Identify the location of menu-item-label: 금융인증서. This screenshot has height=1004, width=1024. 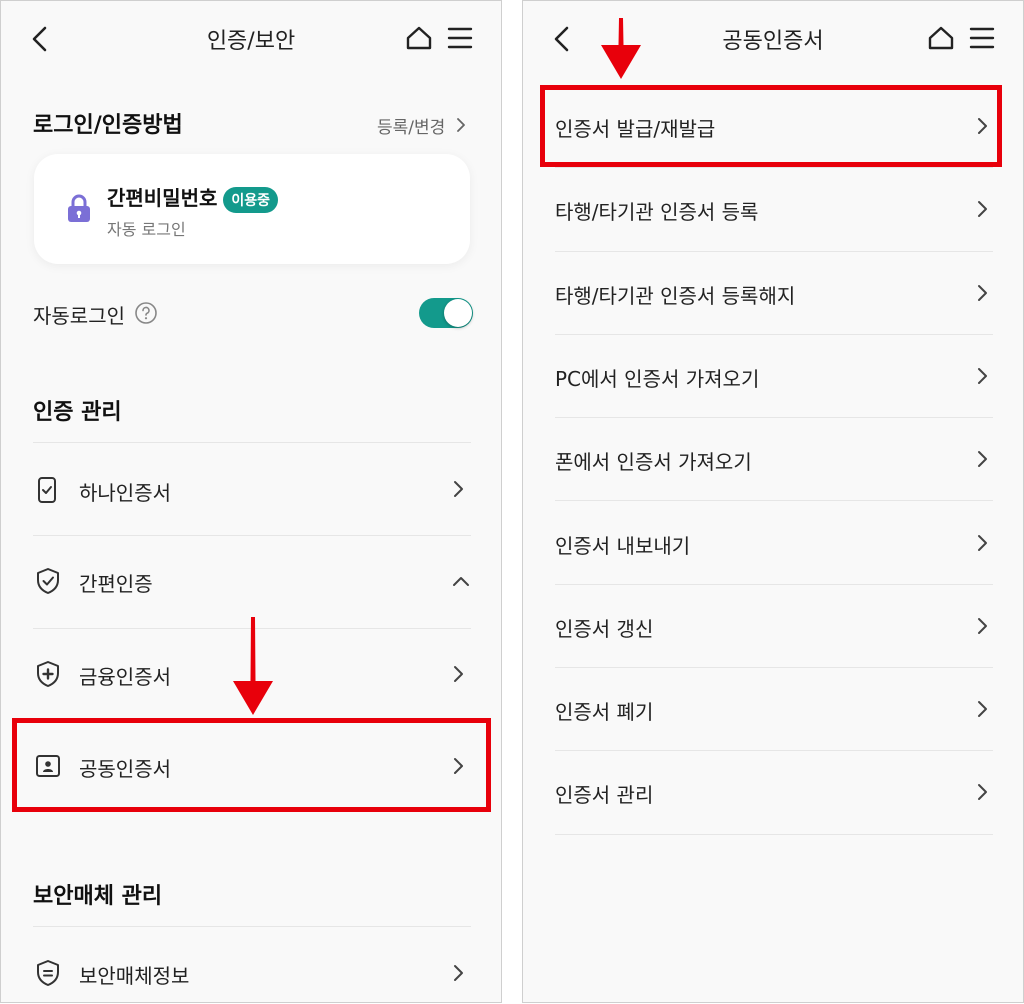
(125, 677).